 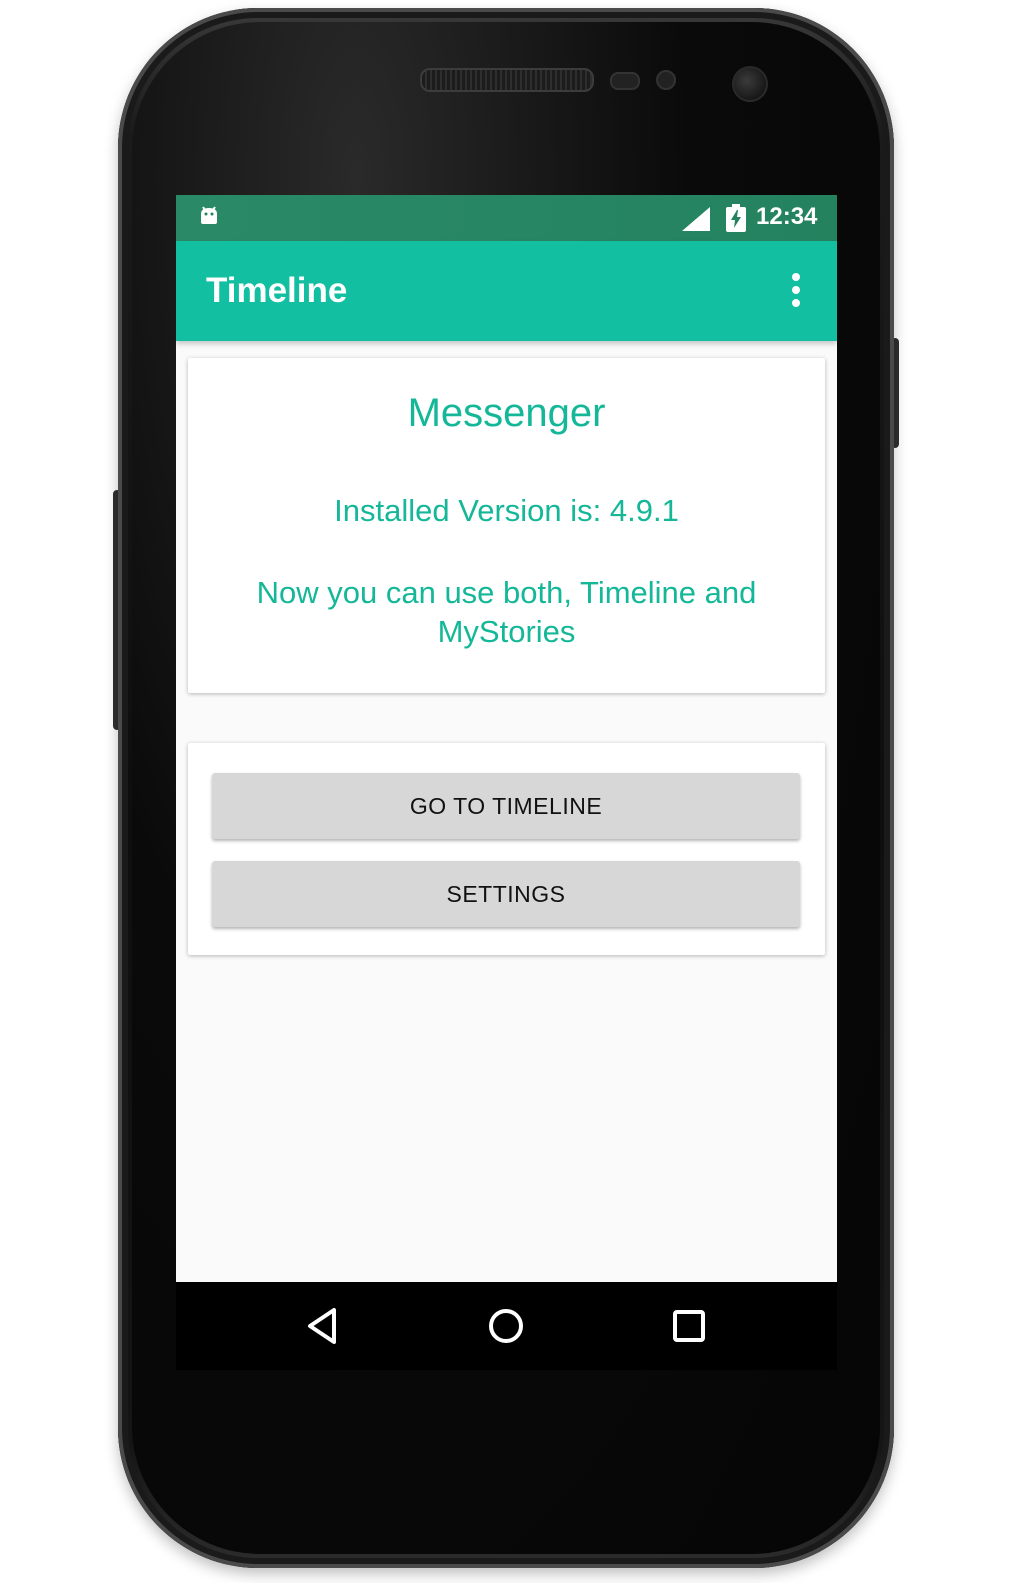 I want to click on info-title: Messenger, so click(x=506, y=413).